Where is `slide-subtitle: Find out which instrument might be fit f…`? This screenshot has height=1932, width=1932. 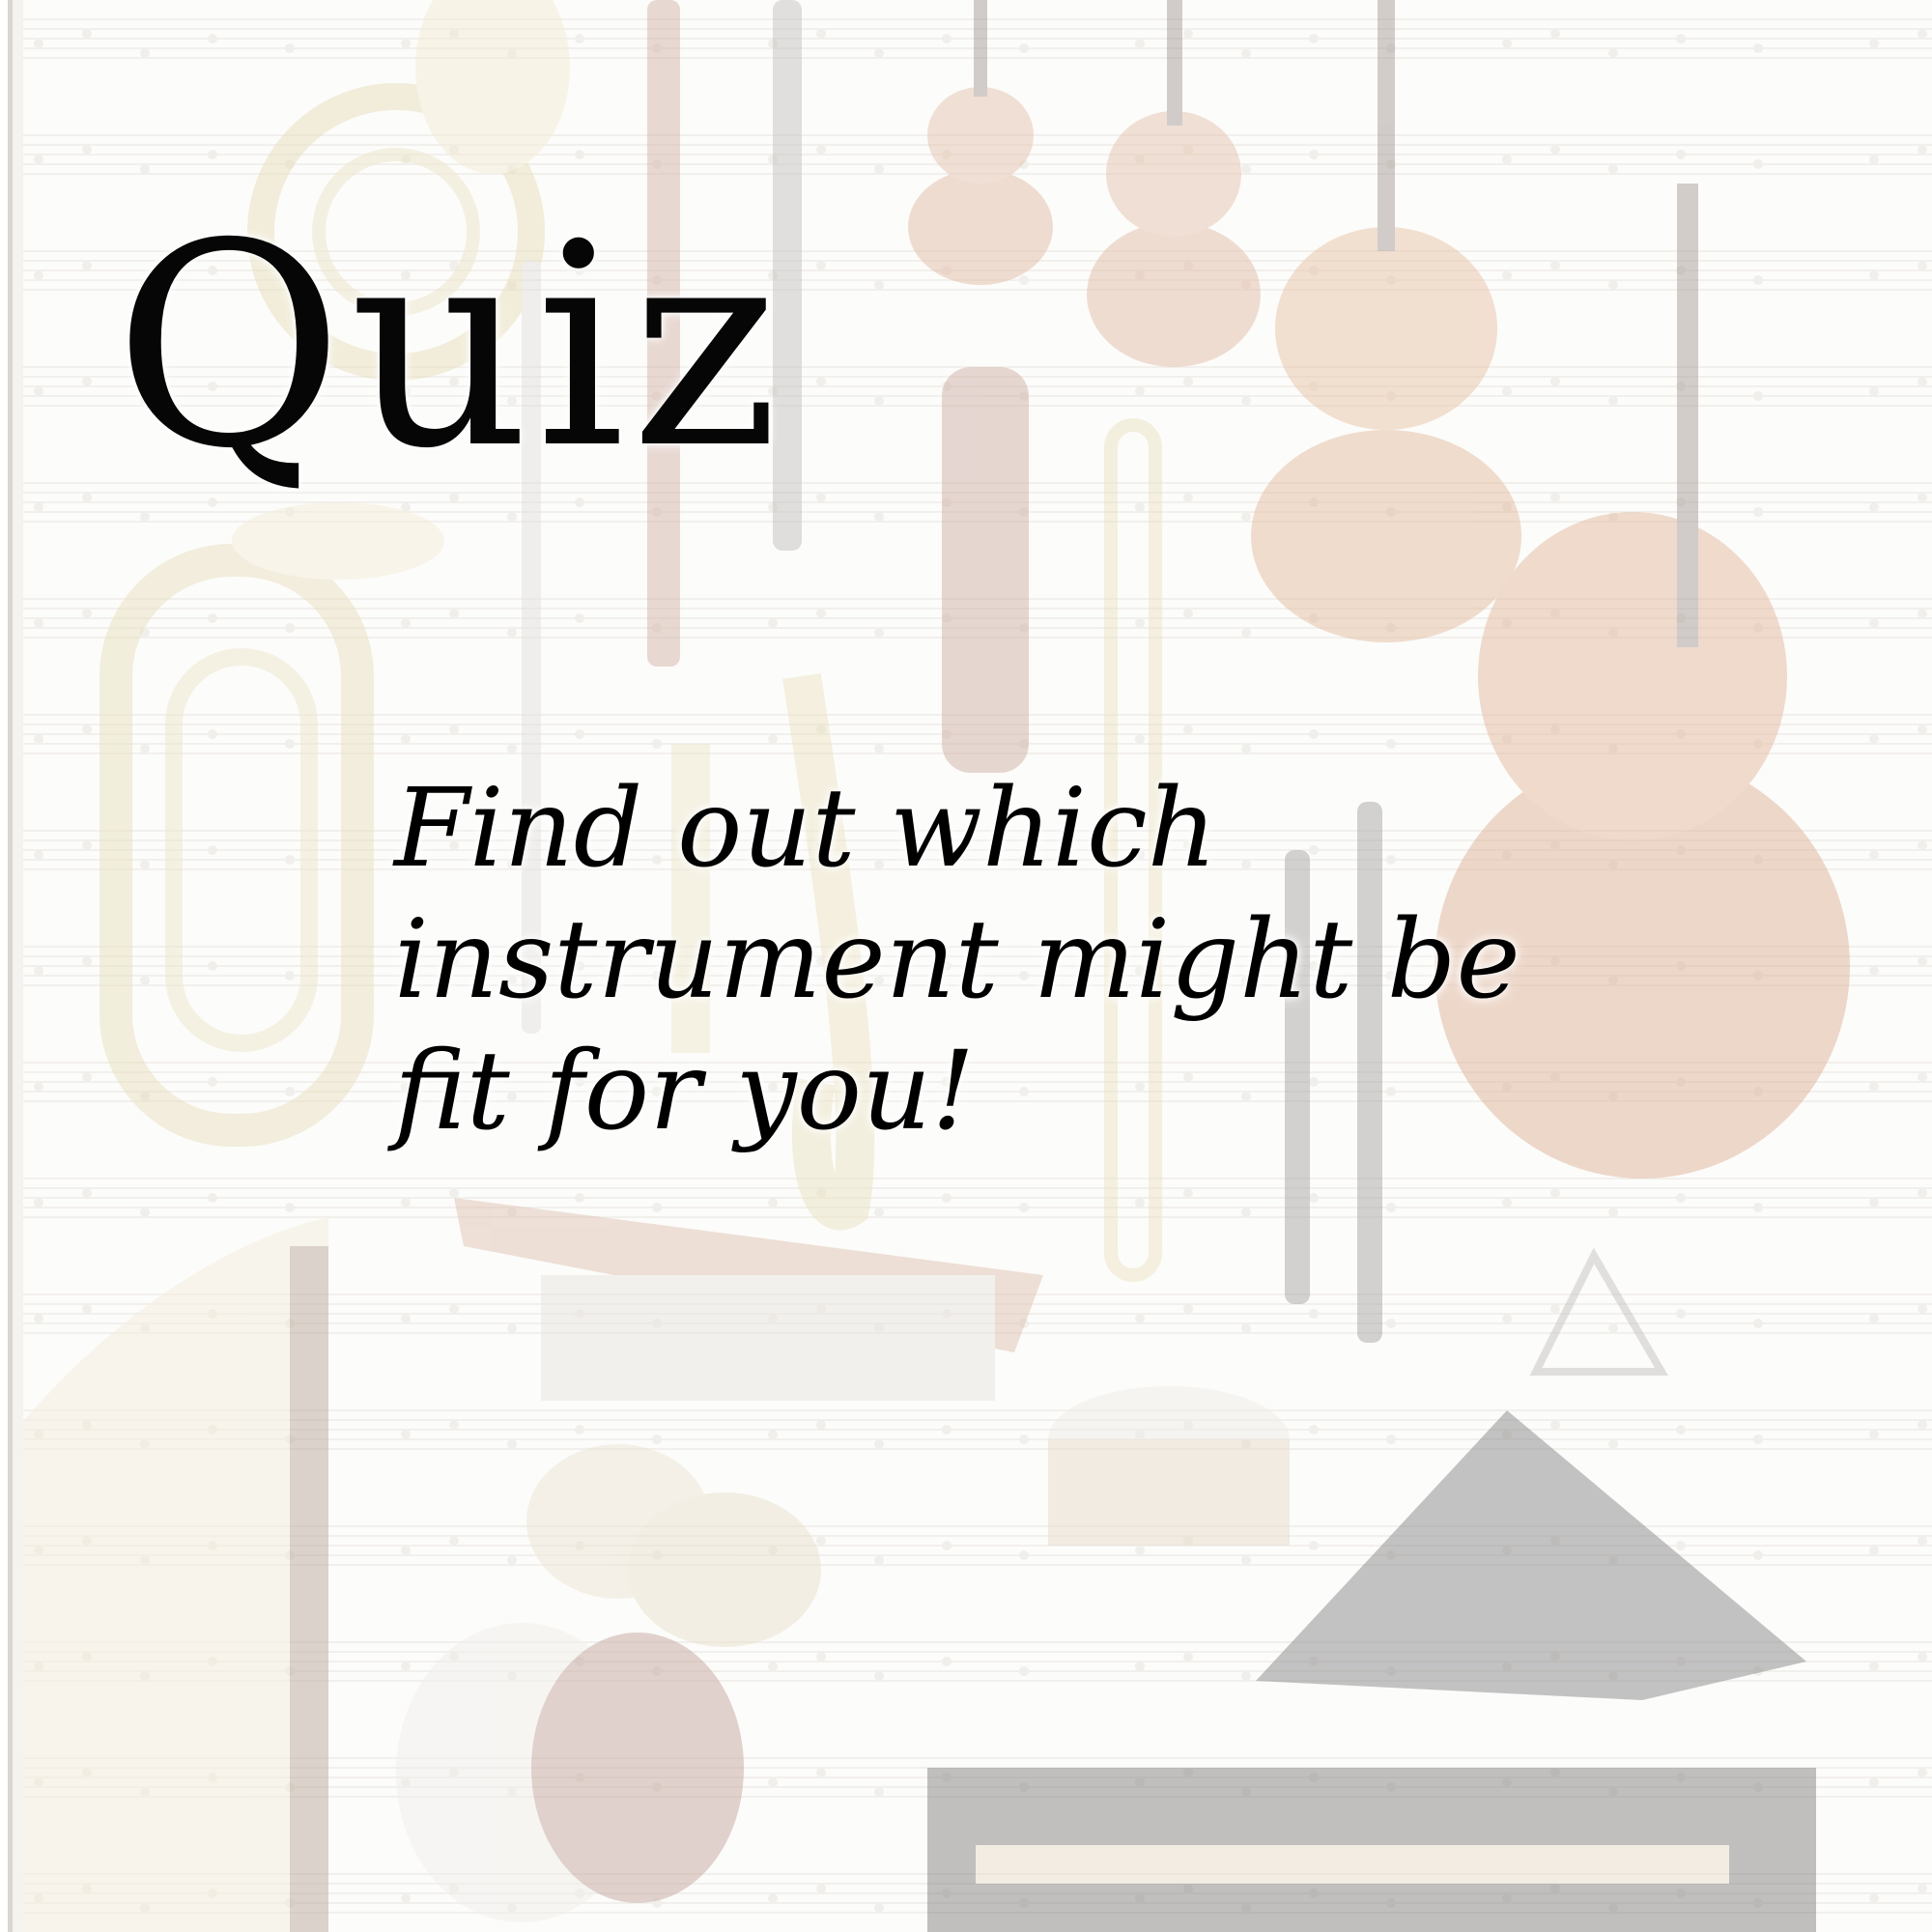
slide-subtitle: Find out which instrument might be fit f… is located at coordinates (957, 960).